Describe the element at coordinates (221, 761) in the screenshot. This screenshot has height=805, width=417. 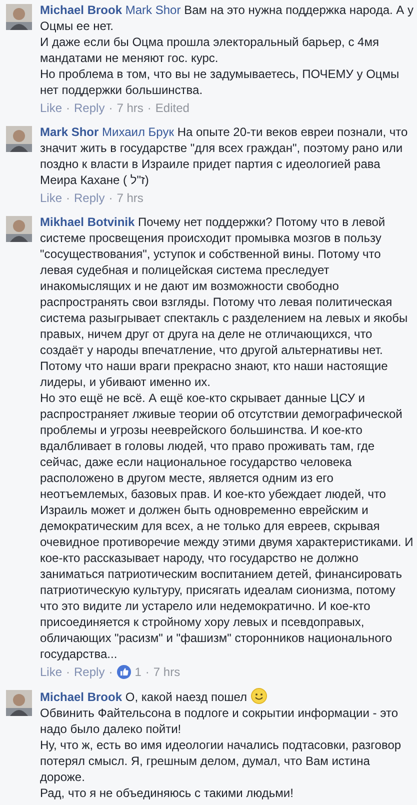
I see `comment-text: Ну, что ж, есть во имя идеологии начались подтасовки, разговор потерял смысл. Я, грешным делом, думал, что Вам истина дороже.` at that location.